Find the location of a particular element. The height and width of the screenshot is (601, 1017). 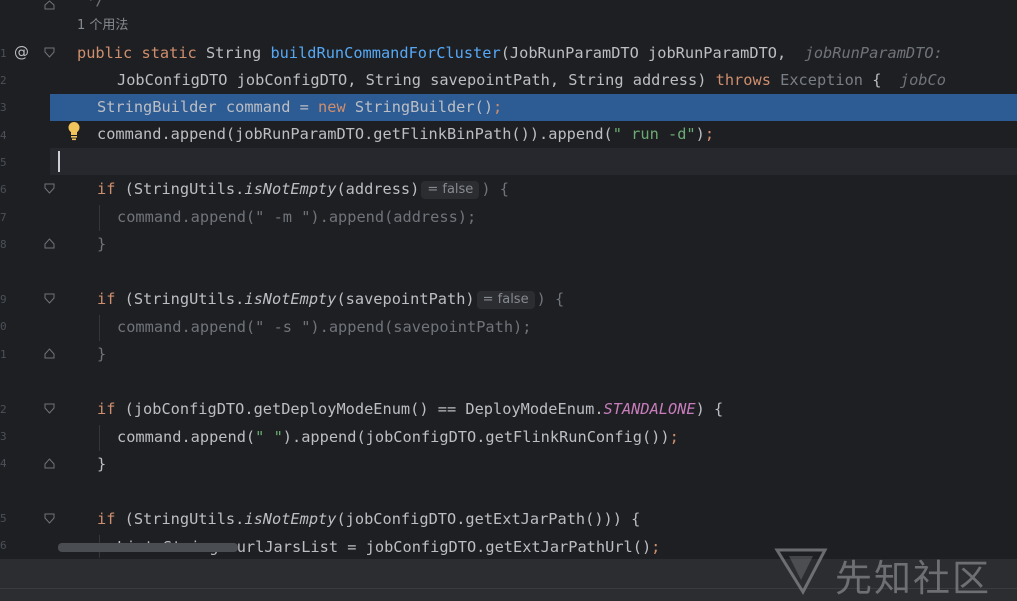

code-text: command.append(" -m ").append(address); is located at coordinates (297, 217).